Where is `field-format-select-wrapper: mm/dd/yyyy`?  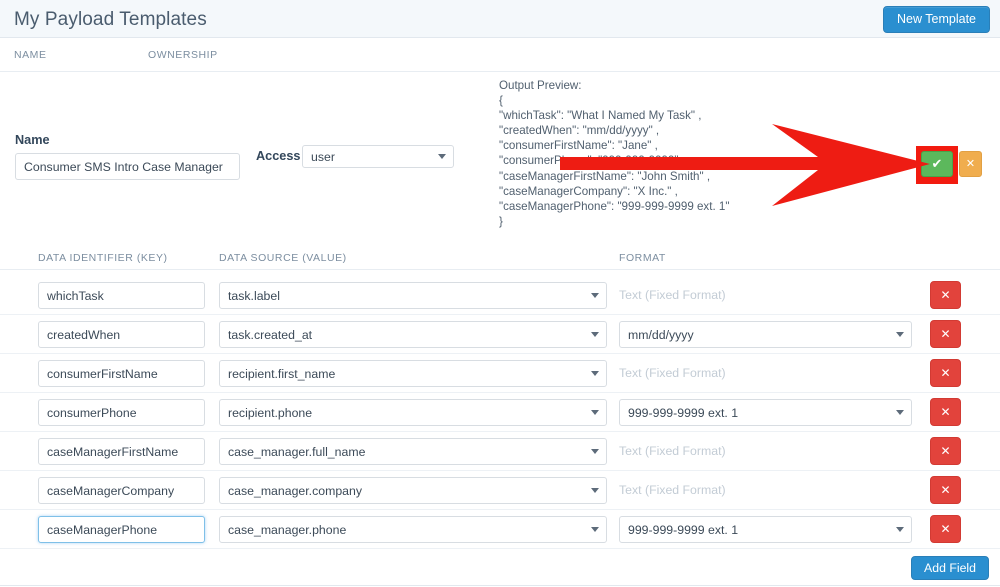
field-format-select-wrapper: mm/dd/yyyy is located at coordinates (765, 334).